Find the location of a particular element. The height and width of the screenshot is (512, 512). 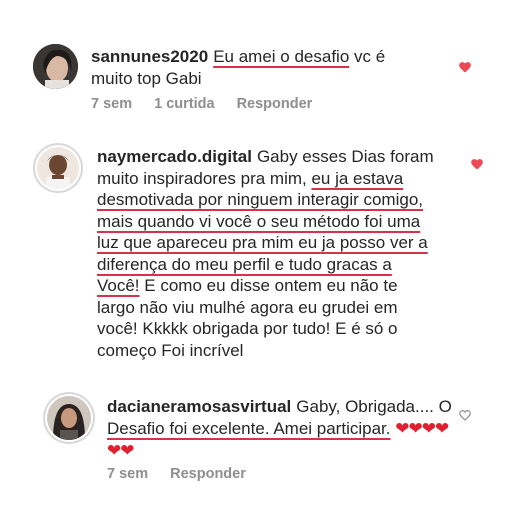

avatar-dacianeramosasvirtual is located at coordinates (69, 418).